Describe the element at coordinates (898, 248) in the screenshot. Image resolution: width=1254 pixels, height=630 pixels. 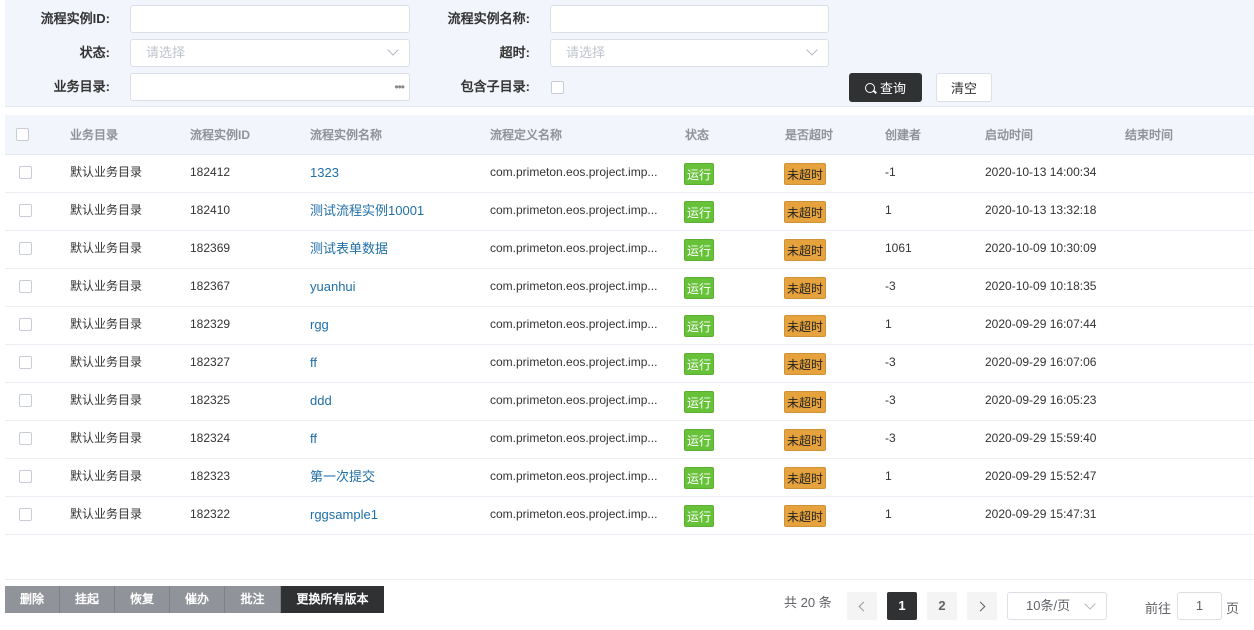
I see `cell-creator: 1061` at that location.